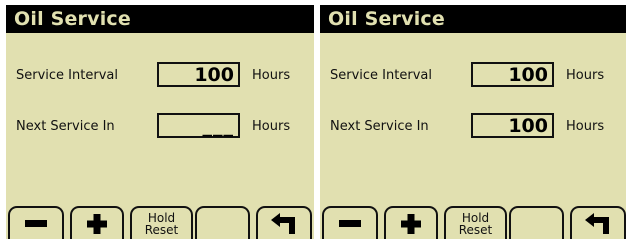 This screenshot has height=244, width=626. I want to click on next-service-field: ___, so click(198, 125).